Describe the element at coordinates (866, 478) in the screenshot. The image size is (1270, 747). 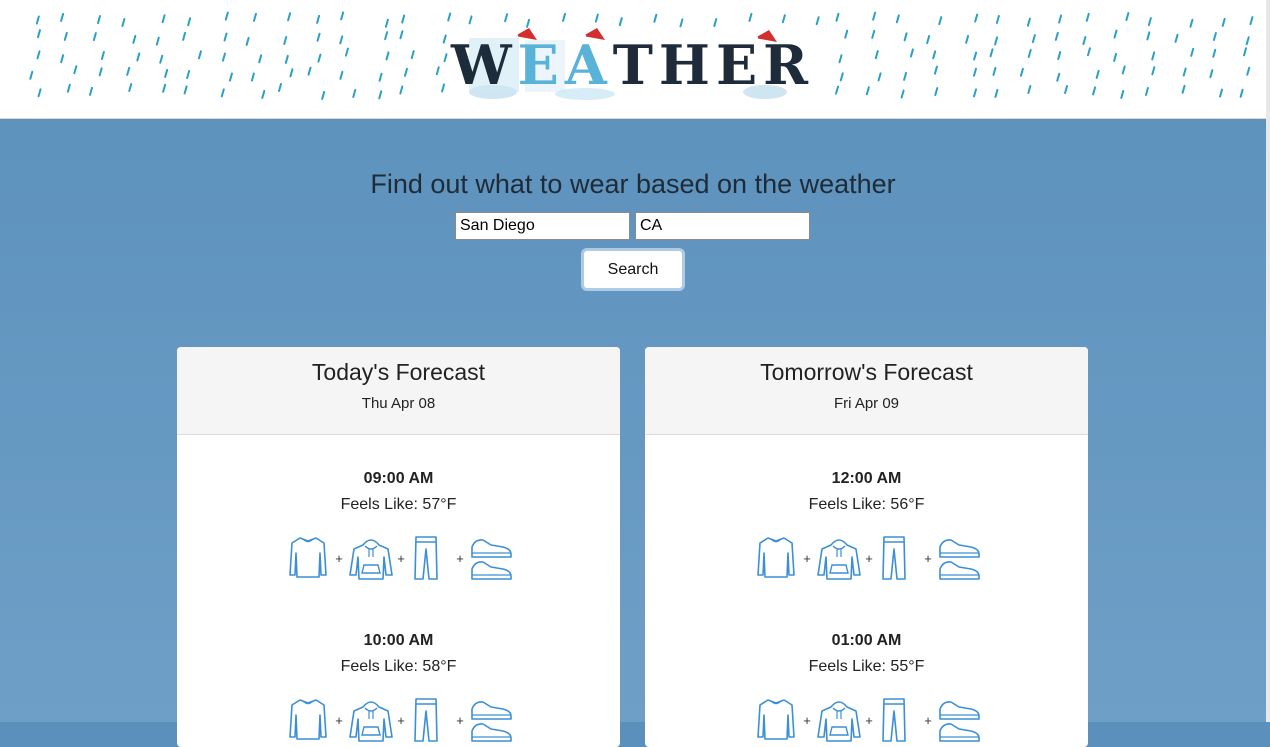
I see `slot-time: 12:00 AM` at that location.